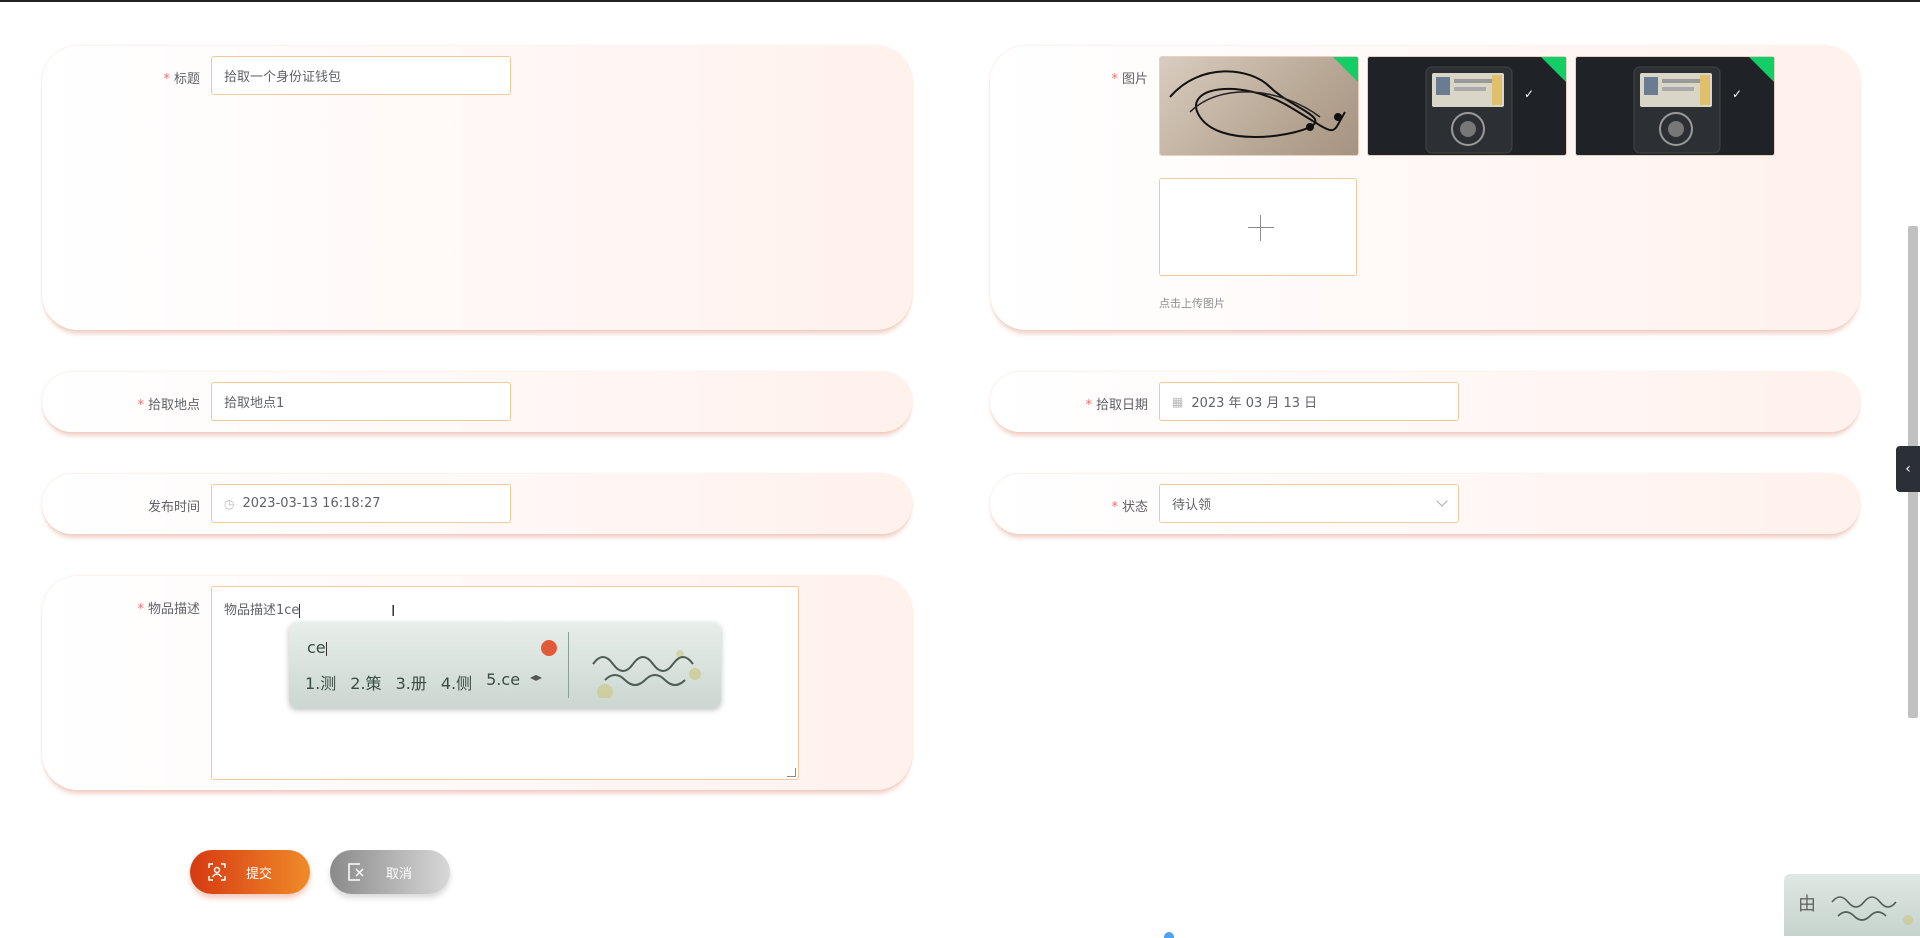 Image resolution: width=1920 pixels, height=938 pixels. What do you see at coordinates (505, 665) in the screenshot?
I see `ime-candidate-window: ce 1.测 2.策 3.册 4.侧 5.ce ◂▸` at bounding box center [505, 665].